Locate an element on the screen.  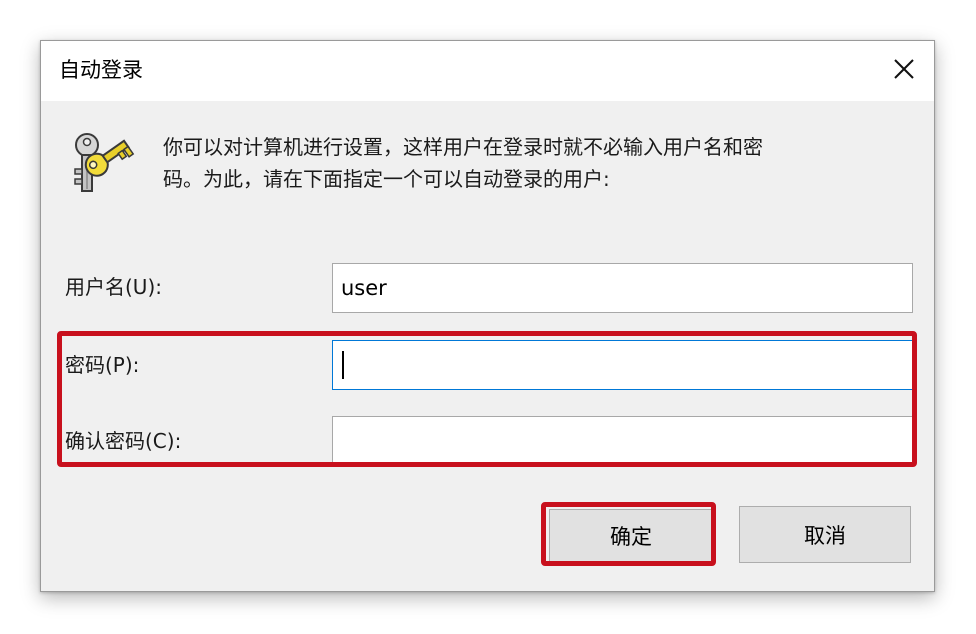
ok-button-label: 确定 is located at coordinates (631, 537).